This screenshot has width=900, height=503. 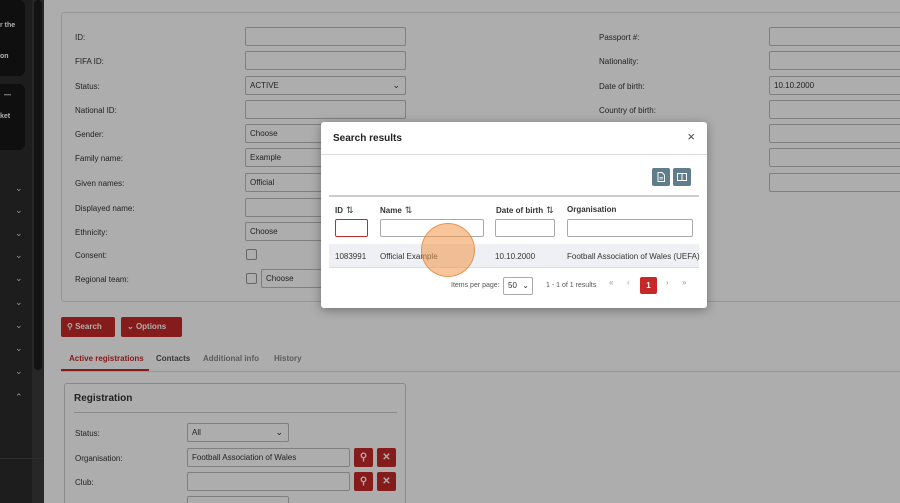 I want to click on column-header-date-of-birth: Date of birth ⇅, so click(x=525, y=210).